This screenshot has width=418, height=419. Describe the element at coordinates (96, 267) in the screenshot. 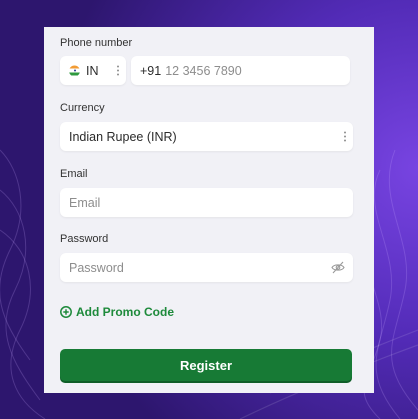

I see `password-placeholder: Password` at that location.